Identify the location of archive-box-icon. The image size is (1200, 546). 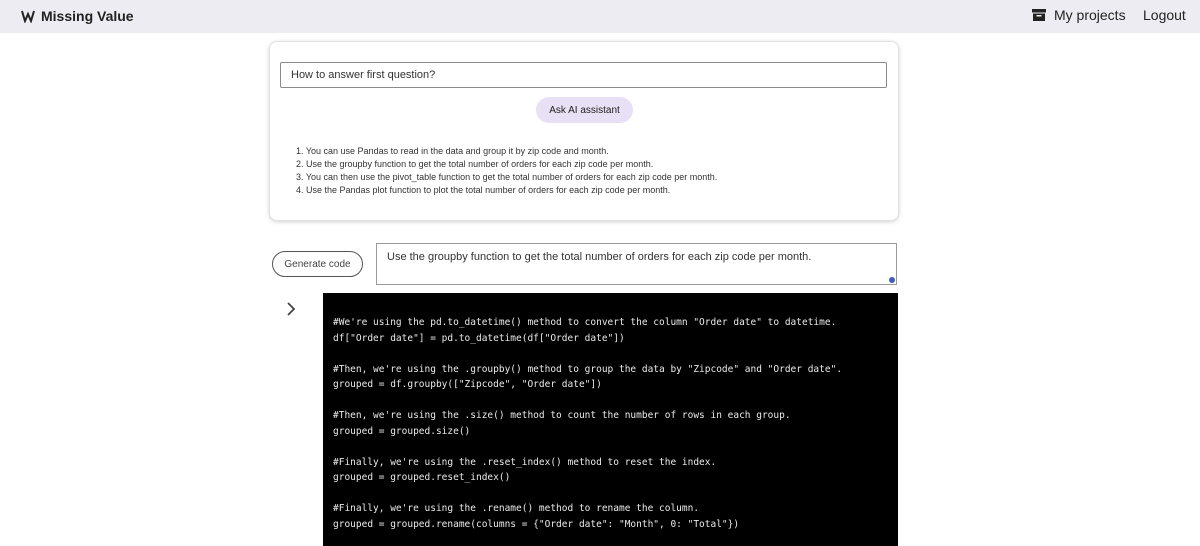
(1039, 15).